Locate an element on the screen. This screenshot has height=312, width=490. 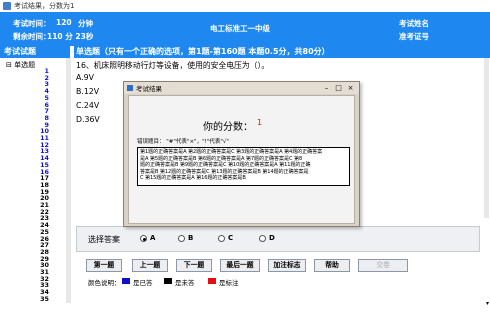
tree-item-question: 35 is located at coordinates (44, 299).